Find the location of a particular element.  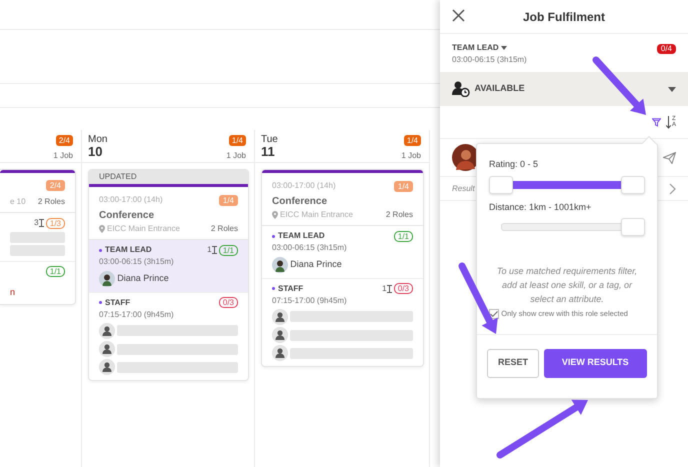

role-dropdown: TEAM LEAD is located at coordinates (489, 48).